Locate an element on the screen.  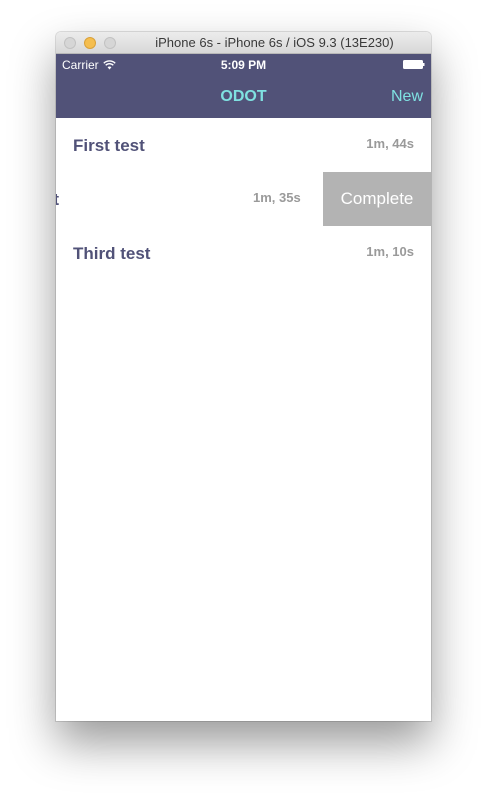
simulator-titlebar: iPhone 6s - iPhone 6s / iOS 9.3 (13E230) is located at coordinates (243, 43).